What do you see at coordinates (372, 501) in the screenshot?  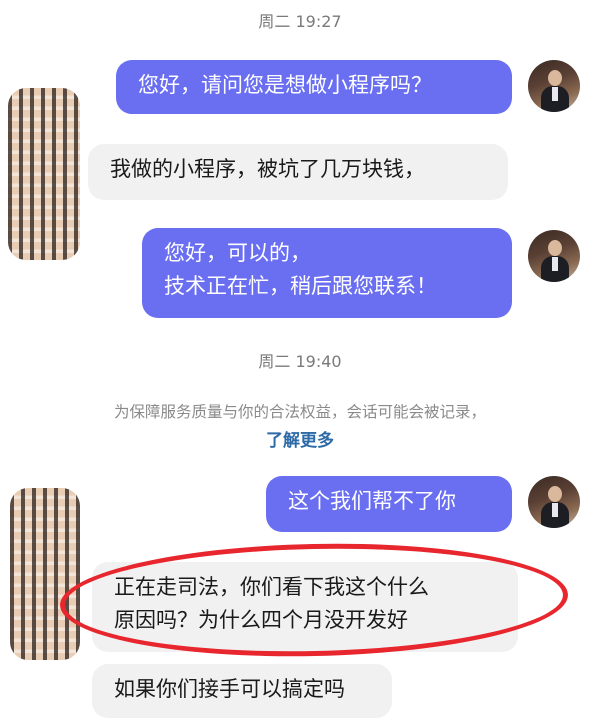 I see `message-text: 这个我们帮不了你` at bounding box center [372, 501].